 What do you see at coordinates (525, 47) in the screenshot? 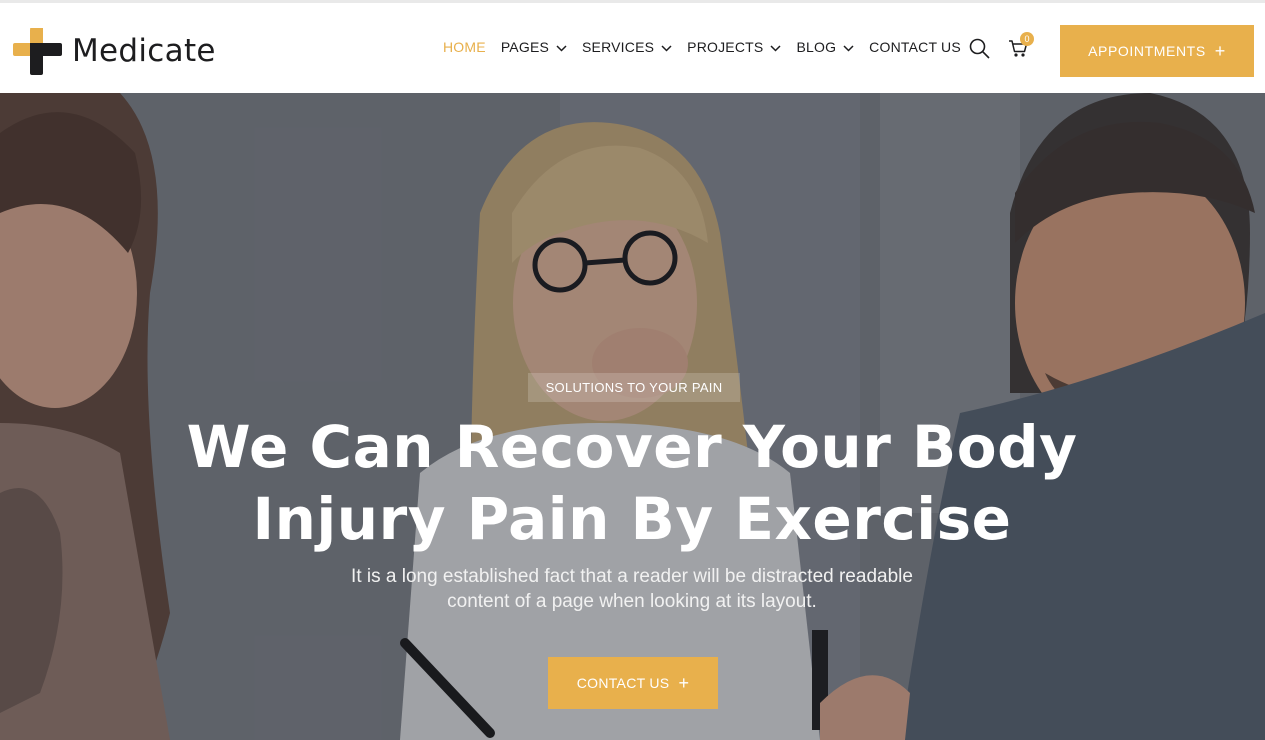
I see `nav-item-label: PAGES` at bounding box center [525, 47].